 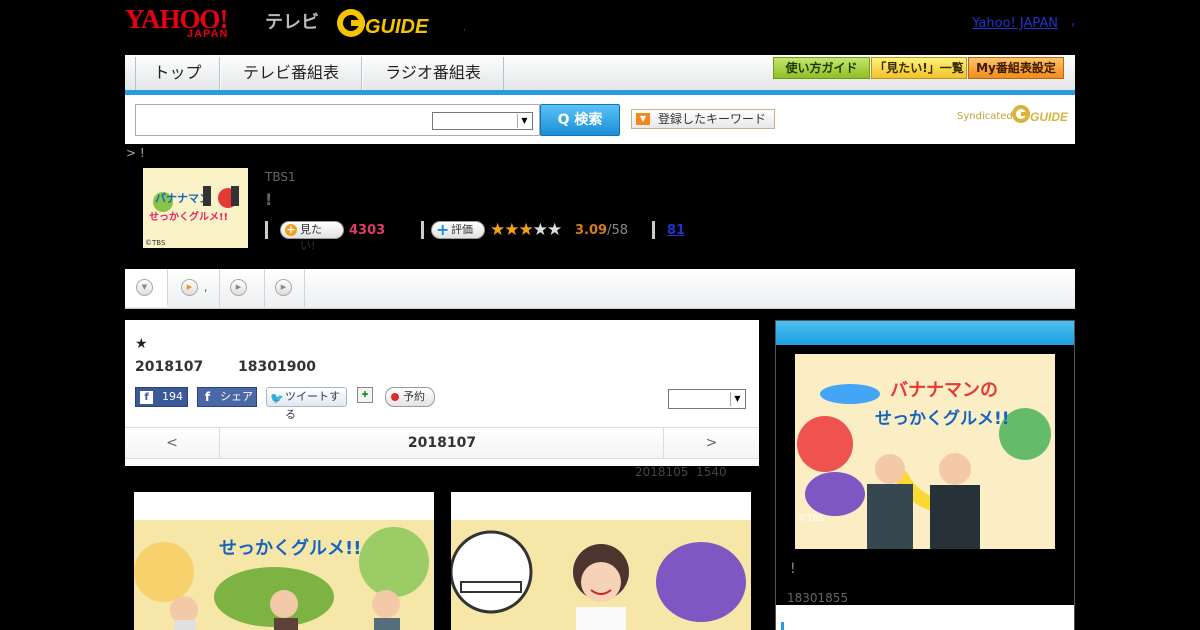 What do you see at coordinates (169, 367) in the screenshot?
I see `broadcast-date: 2018107` at bounding box center [169, 367].